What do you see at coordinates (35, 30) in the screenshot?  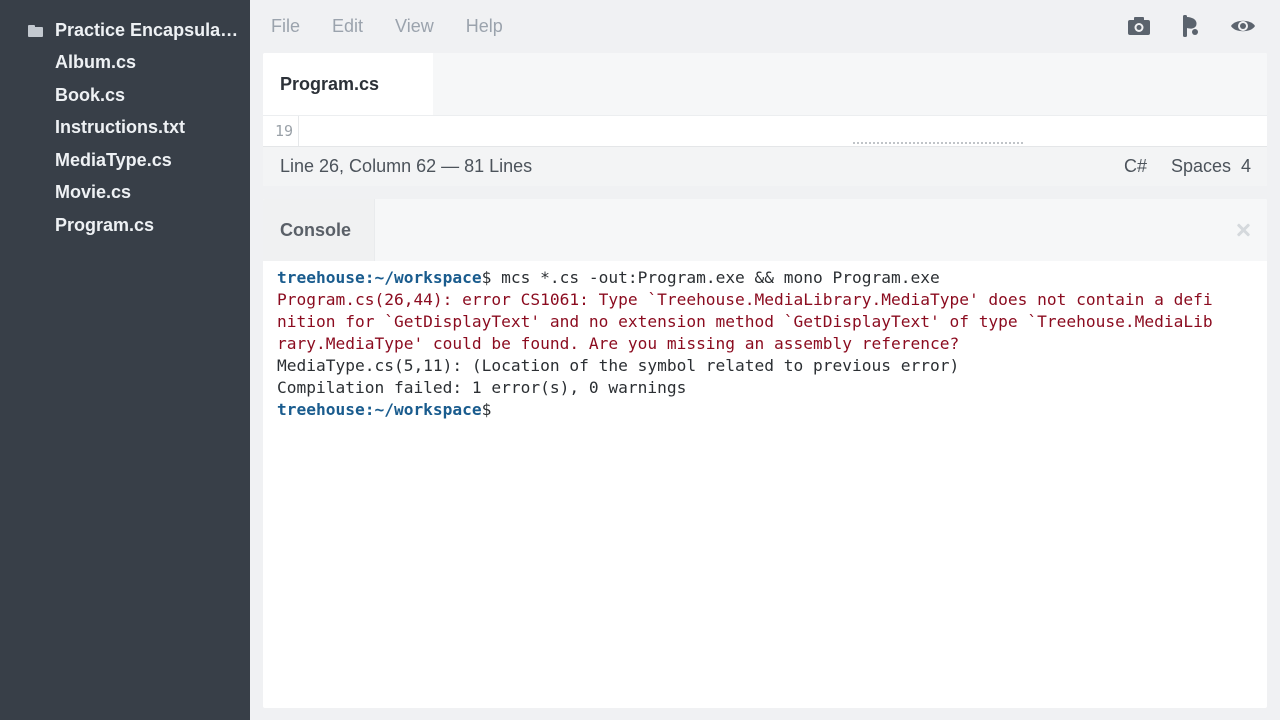 I see `folder-icon` at bounding box center [35, 30].